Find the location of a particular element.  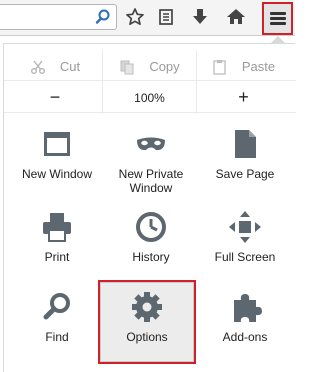

private-mask-icon is located at coordinates (151, 144).